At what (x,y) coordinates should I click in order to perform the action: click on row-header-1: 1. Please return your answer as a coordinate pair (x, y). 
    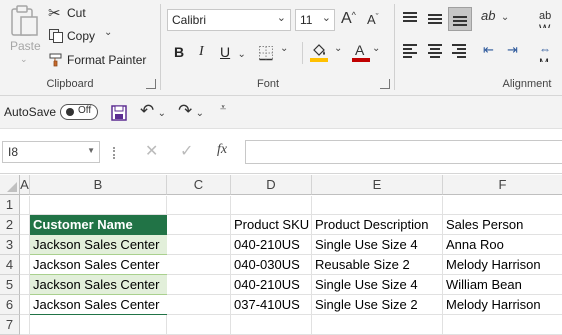
    Looking at the image, I should click on (10, 205).